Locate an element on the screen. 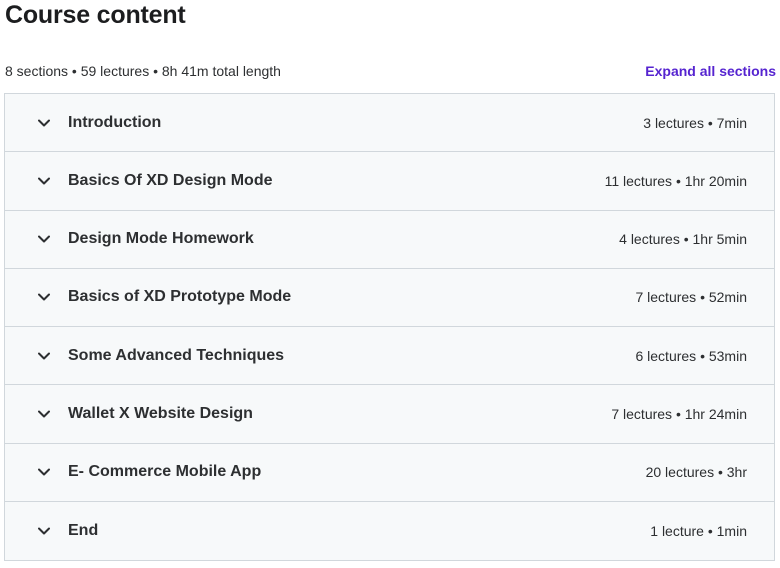  section-meta: 7 lectures • 52min is located at coordinates (691, 297).